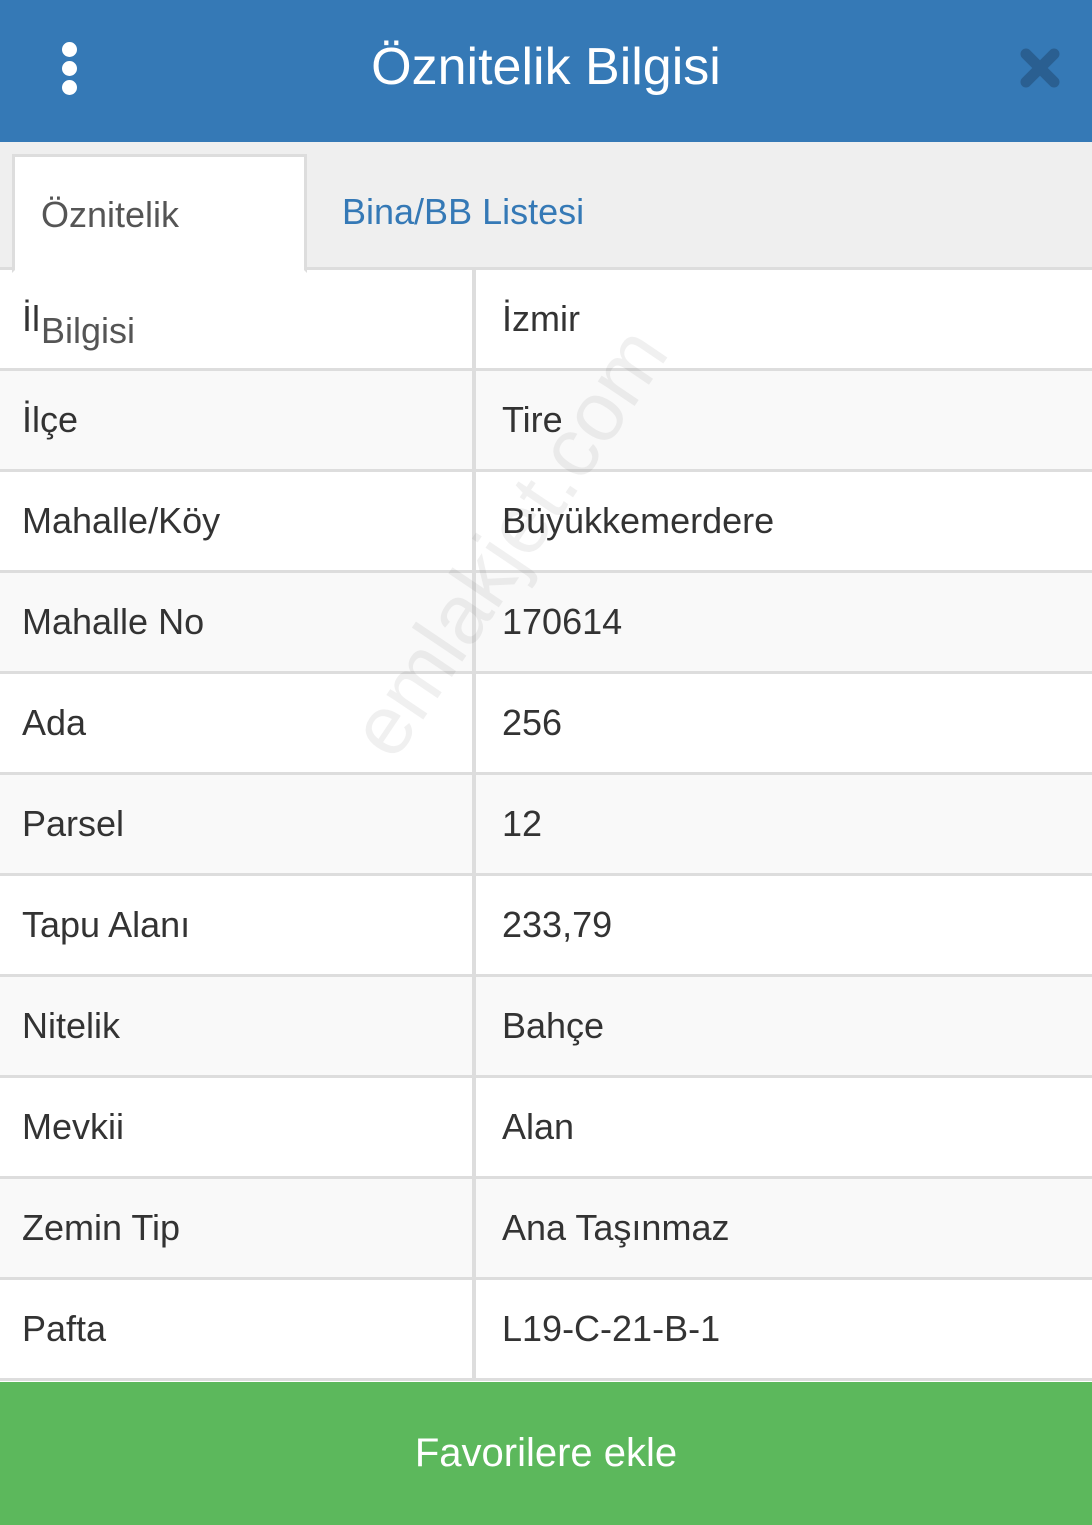  Describe the element at coordinates (611, 1328) in the screenshot. I see `row-value: L19-C-21-B-1` at that location.